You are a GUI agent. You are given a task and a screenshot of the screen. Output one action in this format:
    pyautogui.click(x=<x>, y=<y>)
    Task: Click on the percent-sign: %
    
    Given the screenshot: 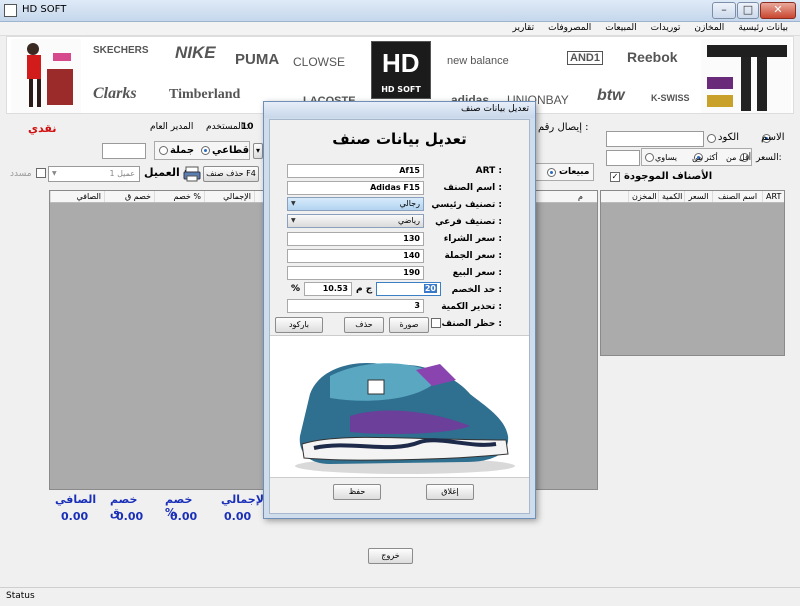 What is the action you would take?
    pyautogui.click(x=296, y=289)
    